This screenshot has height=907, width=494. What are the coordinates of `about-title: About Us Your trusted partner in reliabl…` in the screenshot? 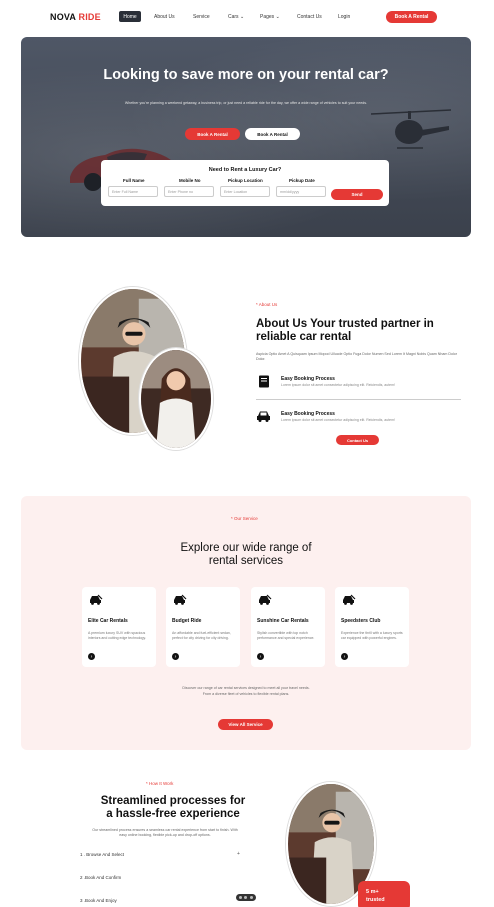 It's located at (345, 330).